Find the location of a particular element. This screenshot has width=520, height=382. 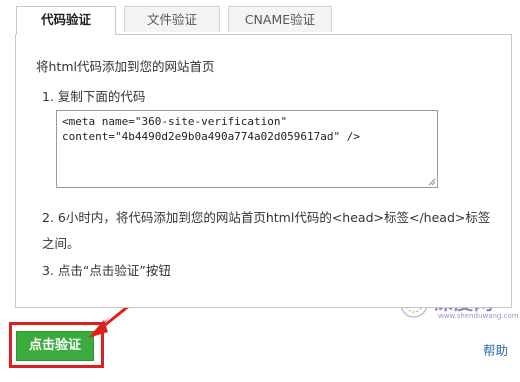

tab-cname-verification: CNAME验证 is located at coordinates (280, 19).